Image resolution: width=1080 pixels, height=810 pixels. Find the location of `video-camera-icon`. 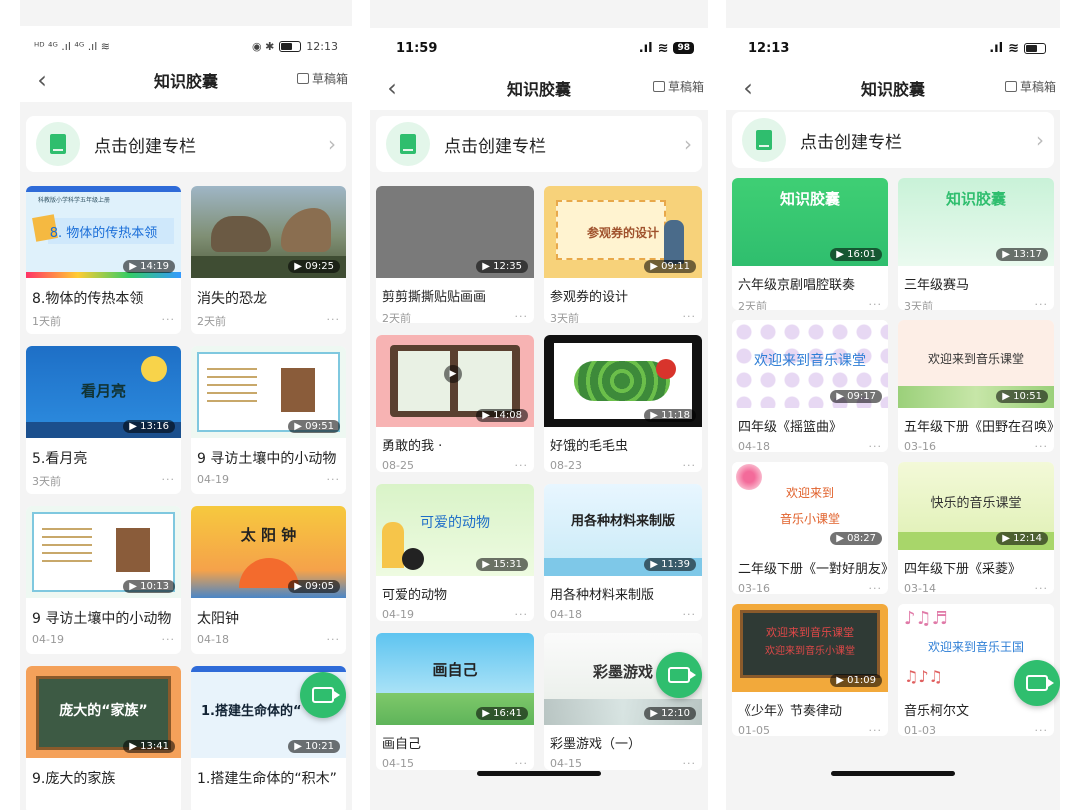

video-camera-icon is located at coordinates (682, 675).